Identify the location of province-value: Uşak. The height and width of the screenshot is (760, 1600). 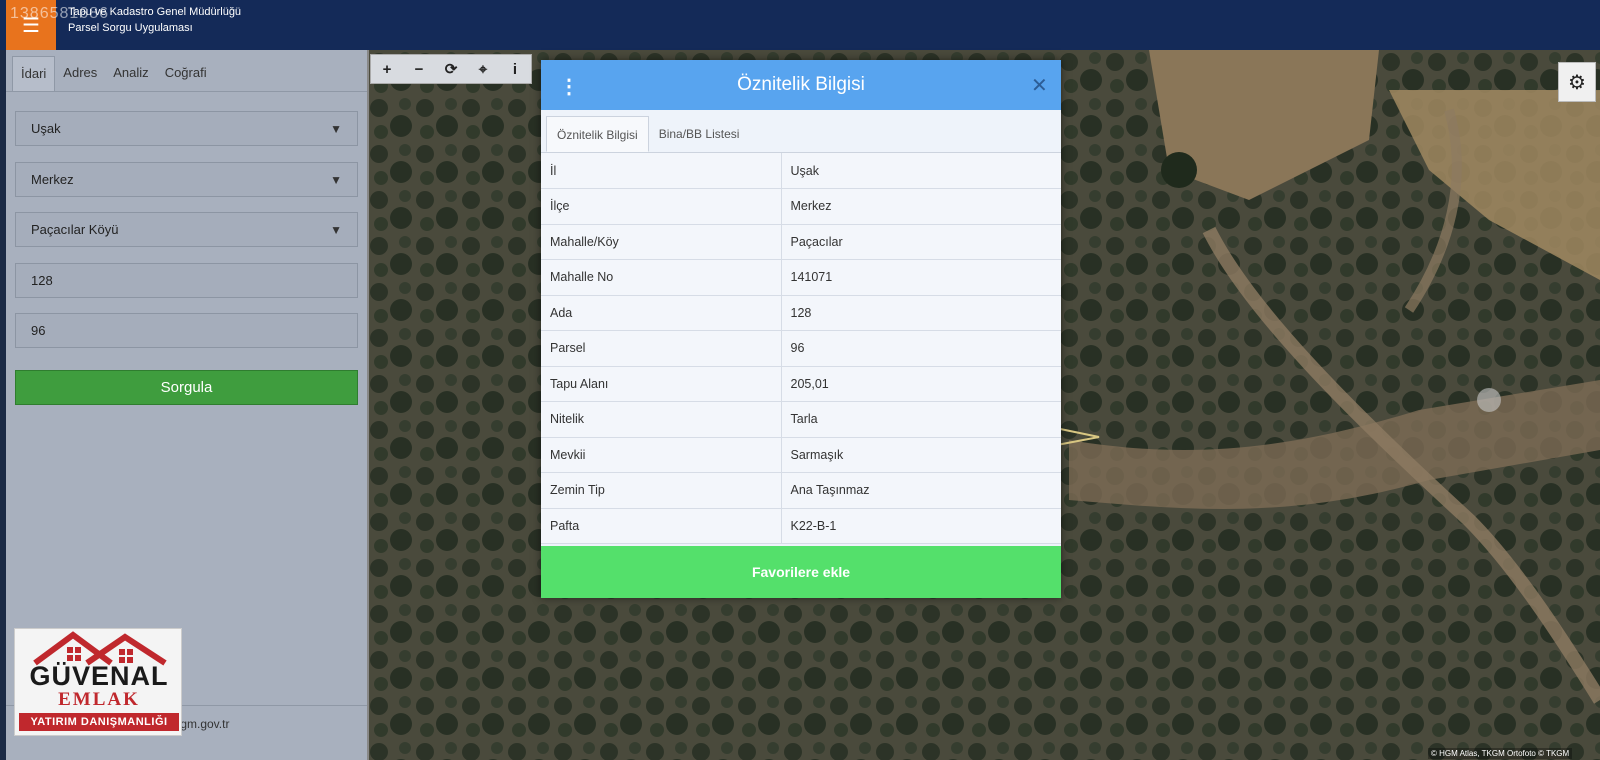
(46, 128).